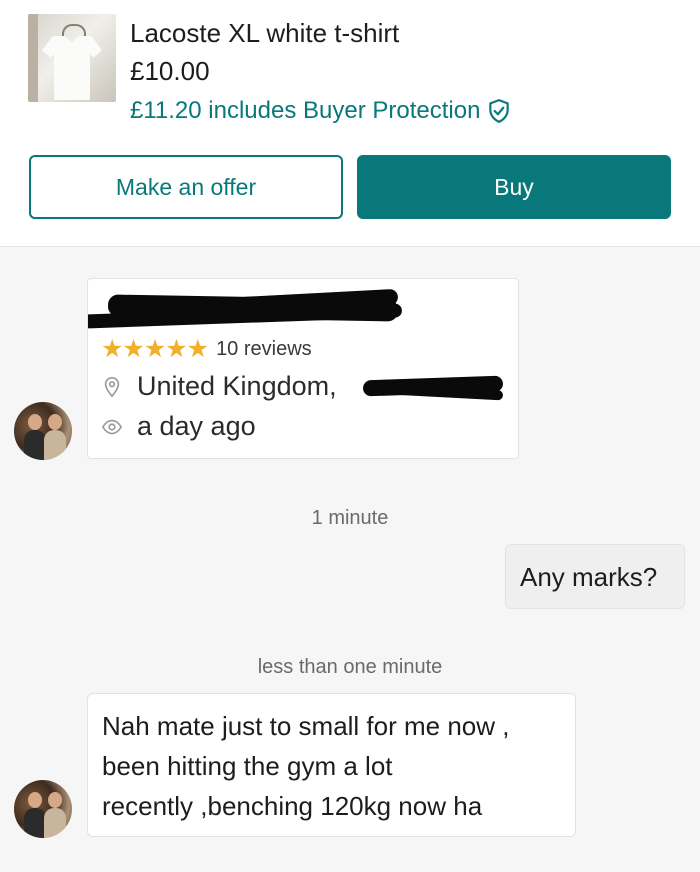  What do you see at coordinates (514, 187) in the screenshot?
I see `buy-button: Buy` at bounding box center [514, 187].